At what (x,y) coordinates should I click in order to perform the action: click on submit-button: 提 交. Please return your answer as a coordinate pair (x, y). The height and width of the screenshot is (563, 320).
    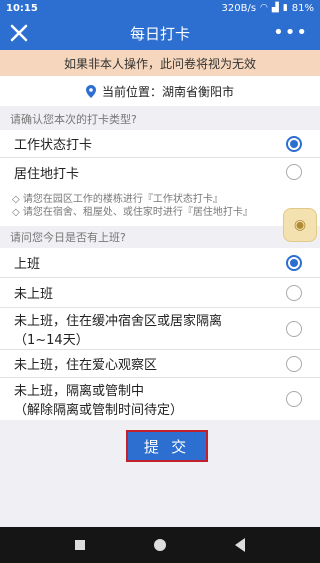
    Looking at the image, I should click on (167, 446).